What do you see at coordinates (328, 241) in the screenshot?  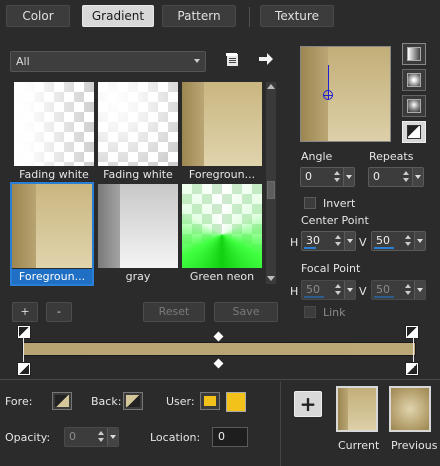 I see `center-h-spinner: 30` at bounding box center [328, 241].